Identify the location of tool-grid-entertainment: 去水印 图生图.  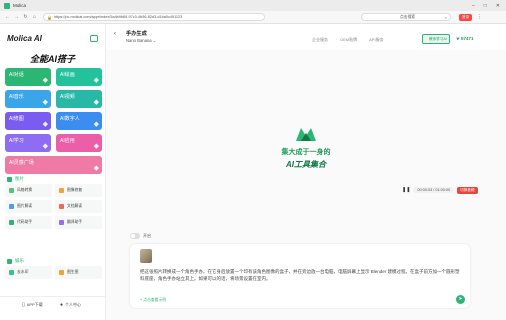
(53, 272).